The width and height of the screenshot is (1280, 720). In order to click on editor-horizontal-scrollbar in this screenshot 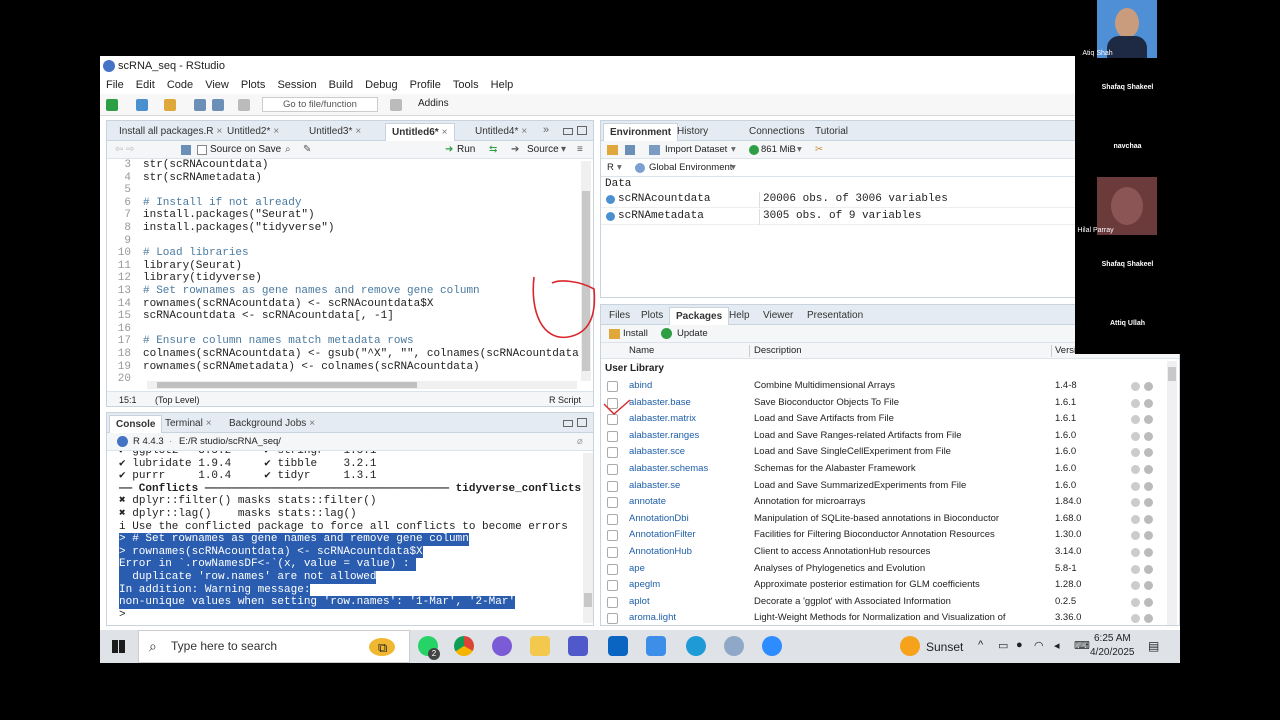, I will do `click(362, 385)`.